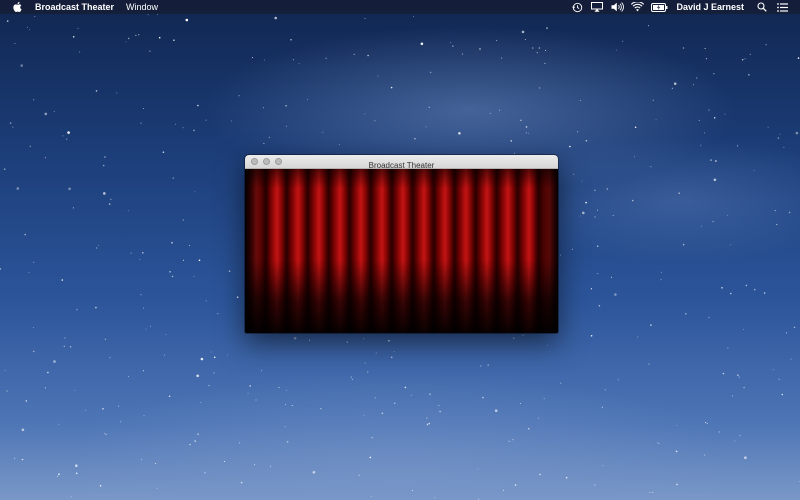 The width and height of the screenshot is (800, 500). What do you see at coordinates (74, 7) in the screenshot?
I see `app-menu: Broadcast Theater` at bounding box center [74, 7].